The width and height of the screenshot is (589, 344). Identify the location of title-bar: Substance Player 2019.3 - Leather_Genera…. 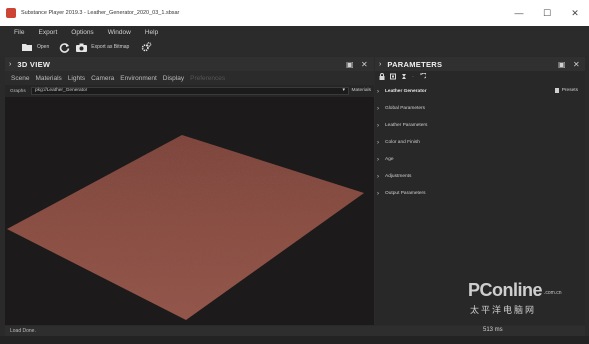
(294, 13).